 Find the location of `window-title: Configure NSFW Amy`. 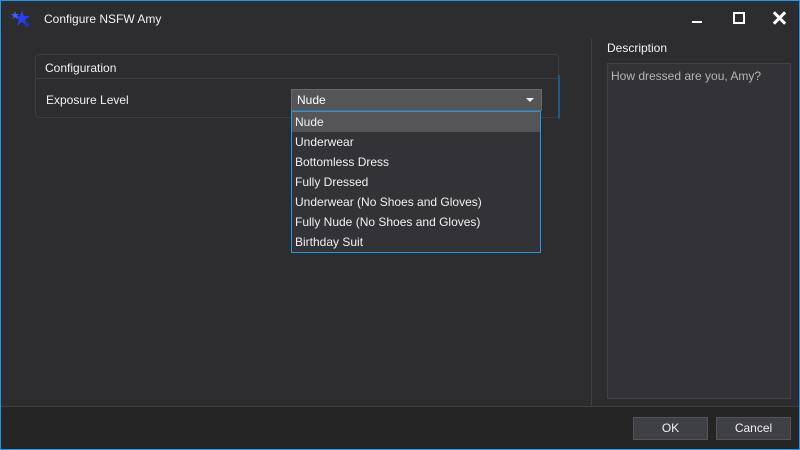

window-title: Configure NSFW Amy is located at coordinates (103, 19).